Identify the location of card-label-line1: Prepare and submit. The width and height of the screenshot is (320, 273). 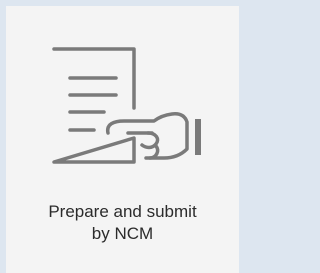
(122, 211).